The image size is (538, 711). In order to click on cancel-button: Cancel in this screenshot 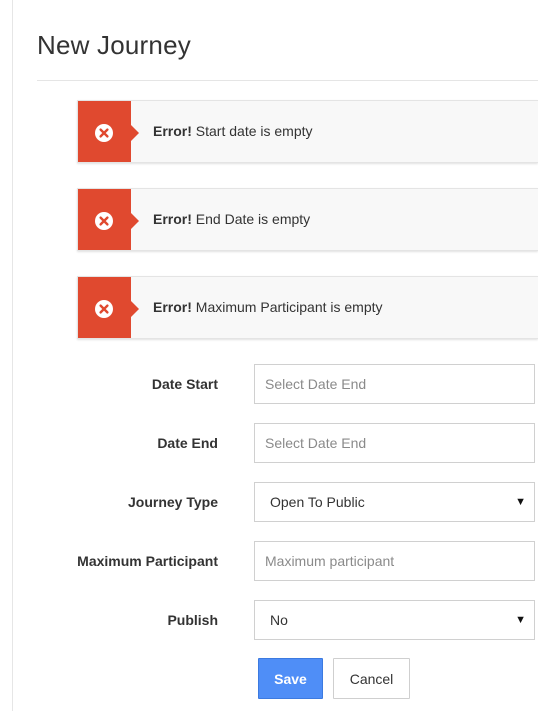, I will do `click(371, 678)`.